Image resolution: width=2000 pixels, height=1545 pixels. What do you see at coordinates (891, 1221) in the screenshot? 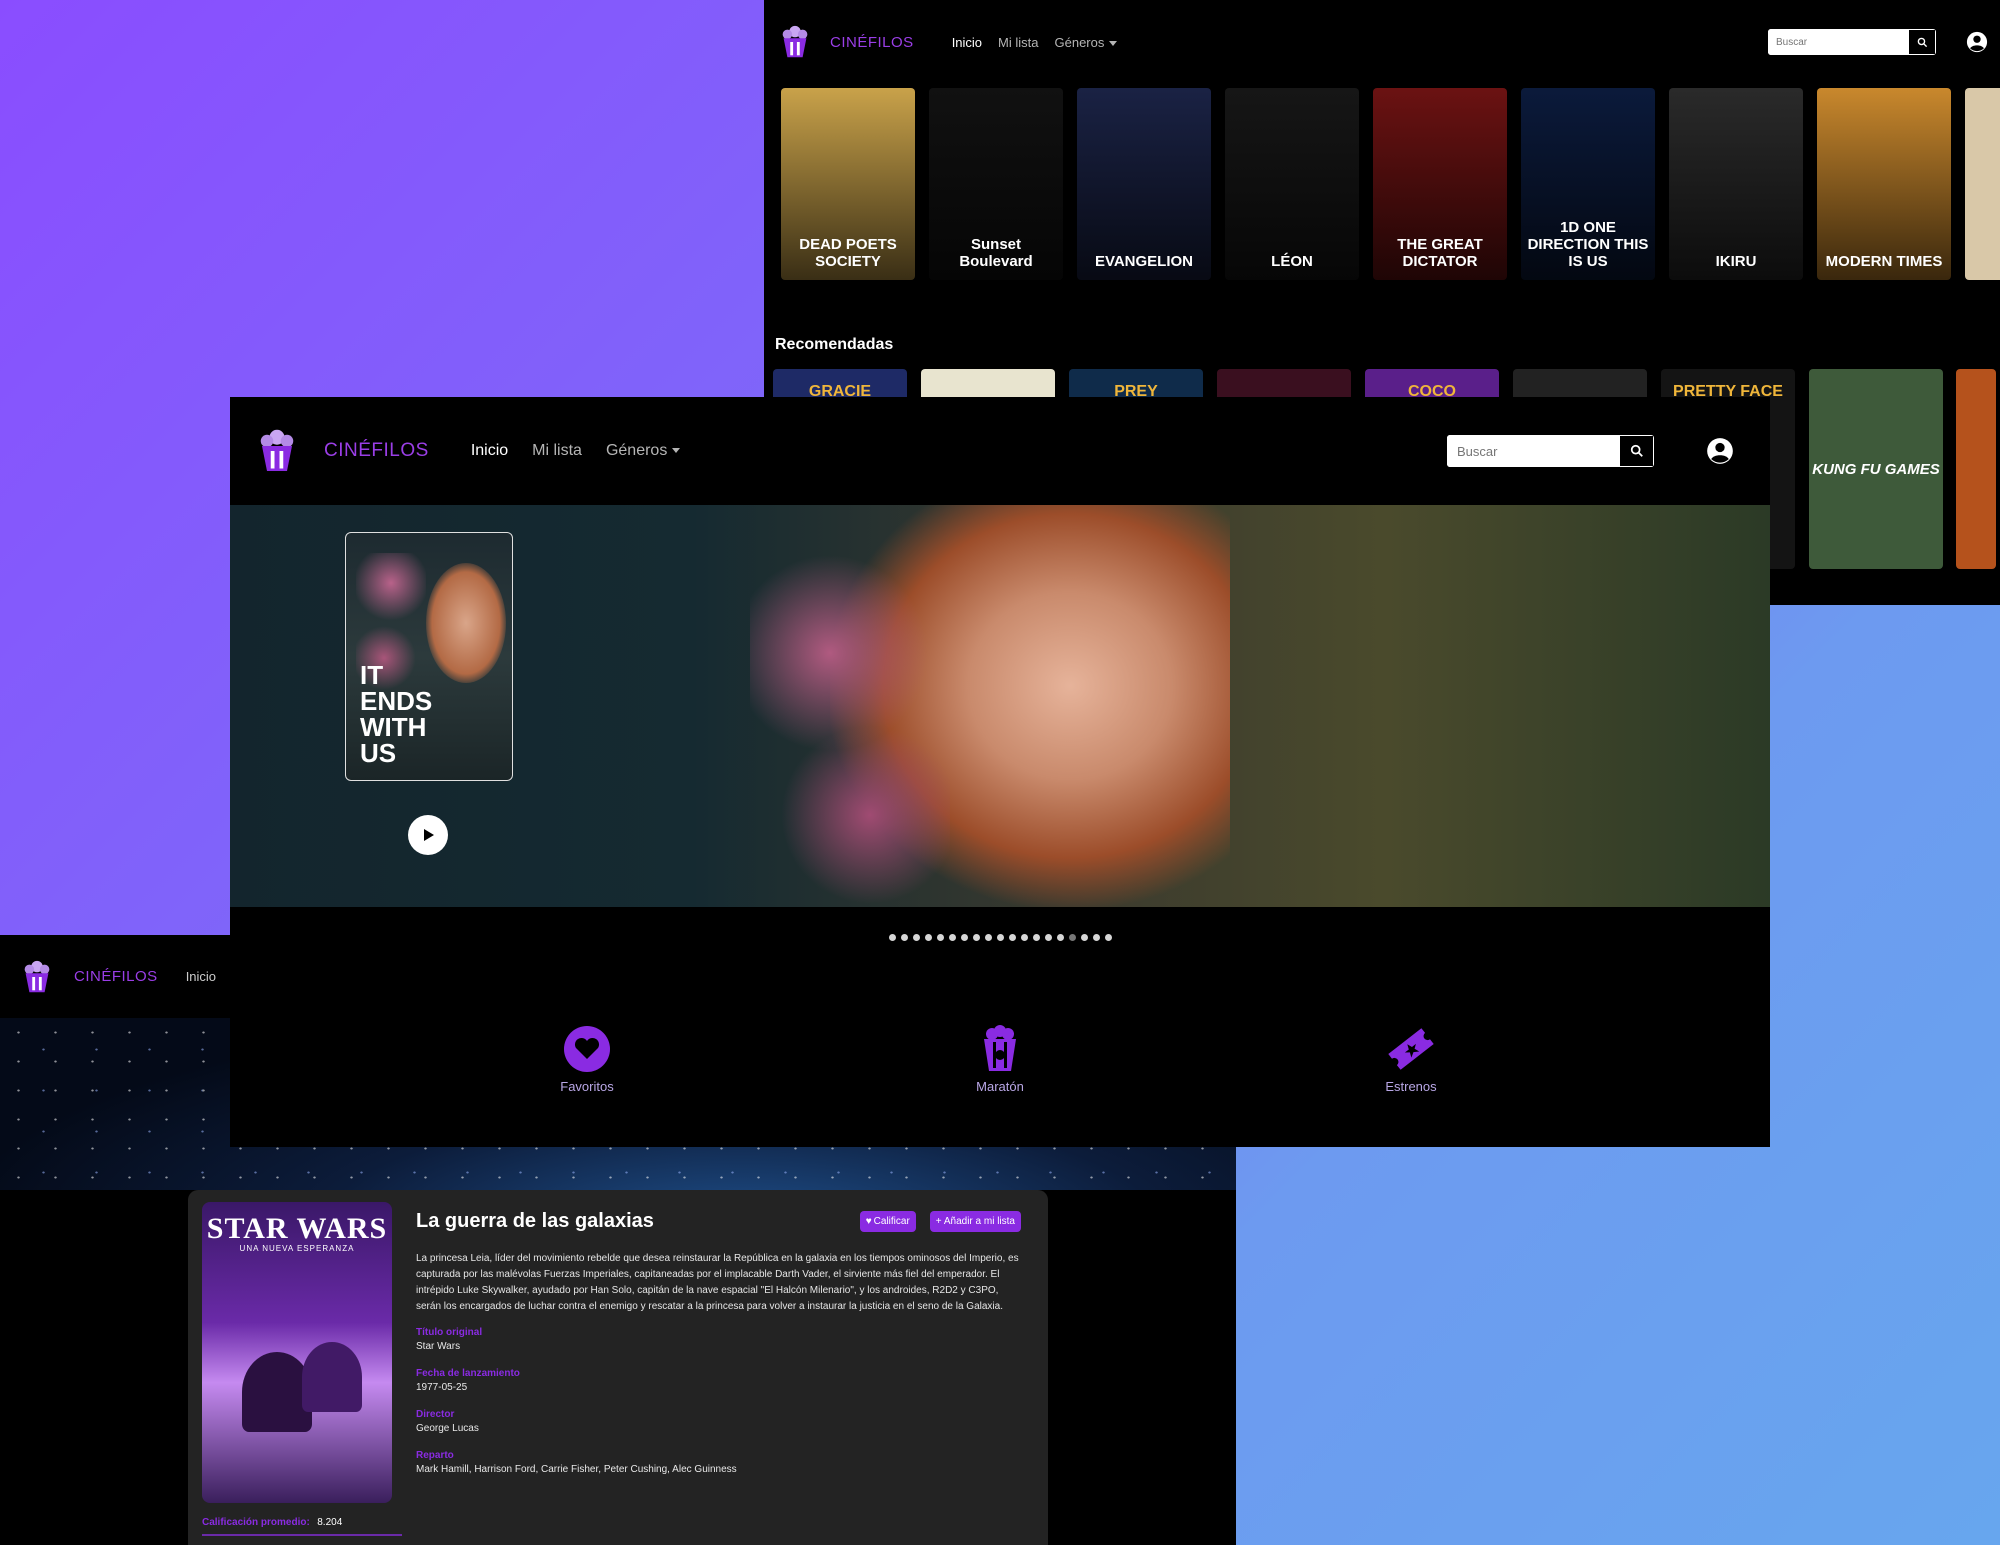
I see `rate-button-label: Calificar` at bounding box center [891, 1221].